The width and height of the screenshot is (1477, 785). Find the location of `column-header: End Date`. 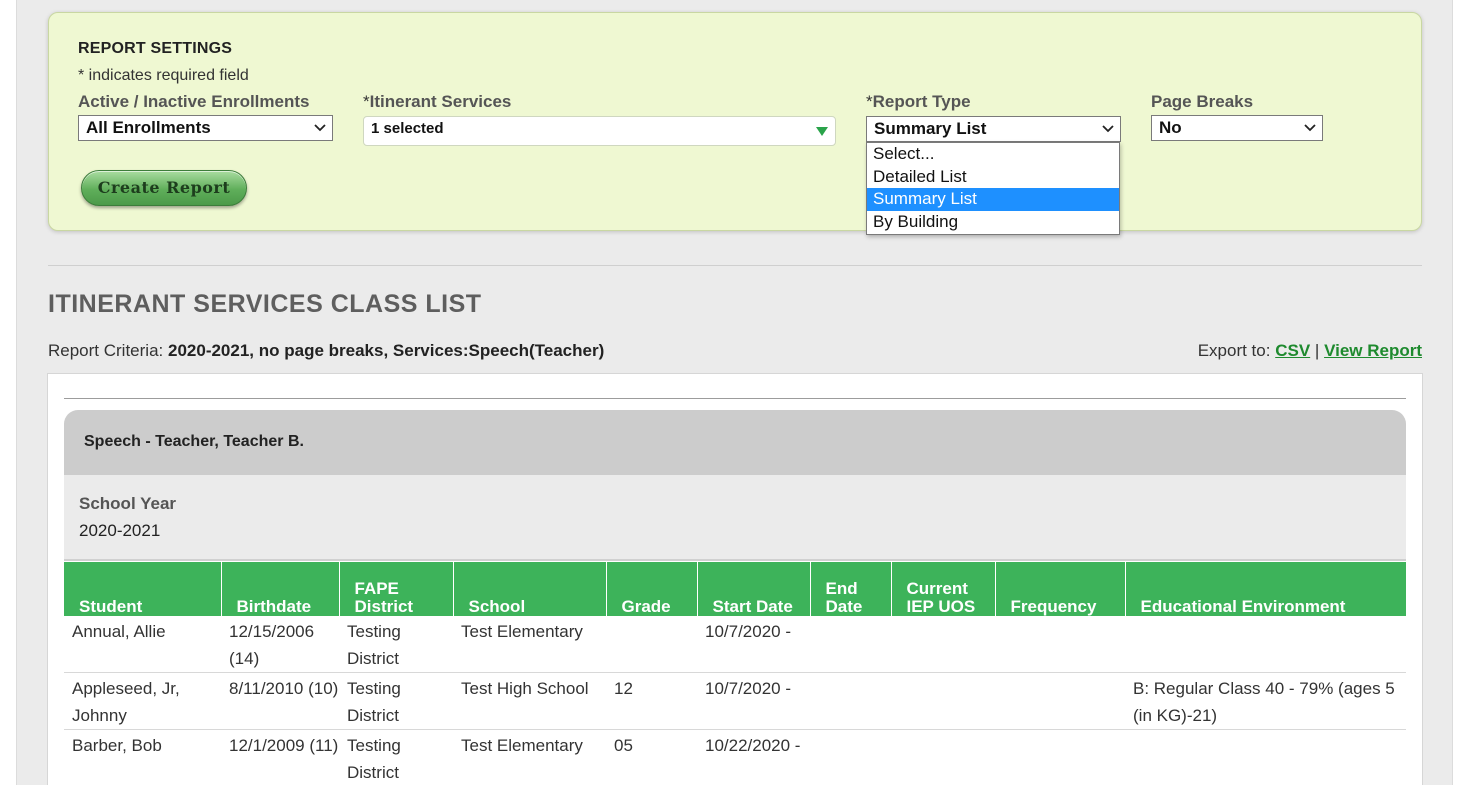

column-header: End Date is located at coordinates (851, 589).